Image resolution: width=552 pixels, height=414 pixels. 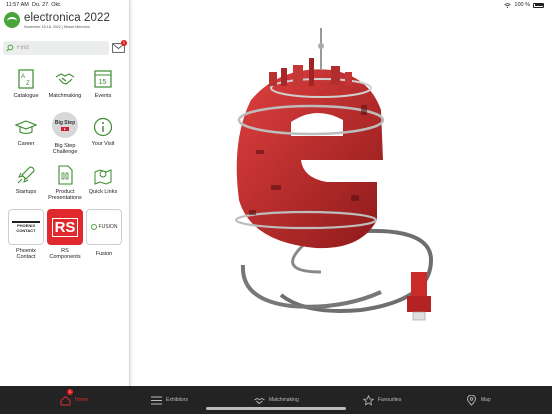 I want to click on wifi-icon, so click(x=508, y=5).